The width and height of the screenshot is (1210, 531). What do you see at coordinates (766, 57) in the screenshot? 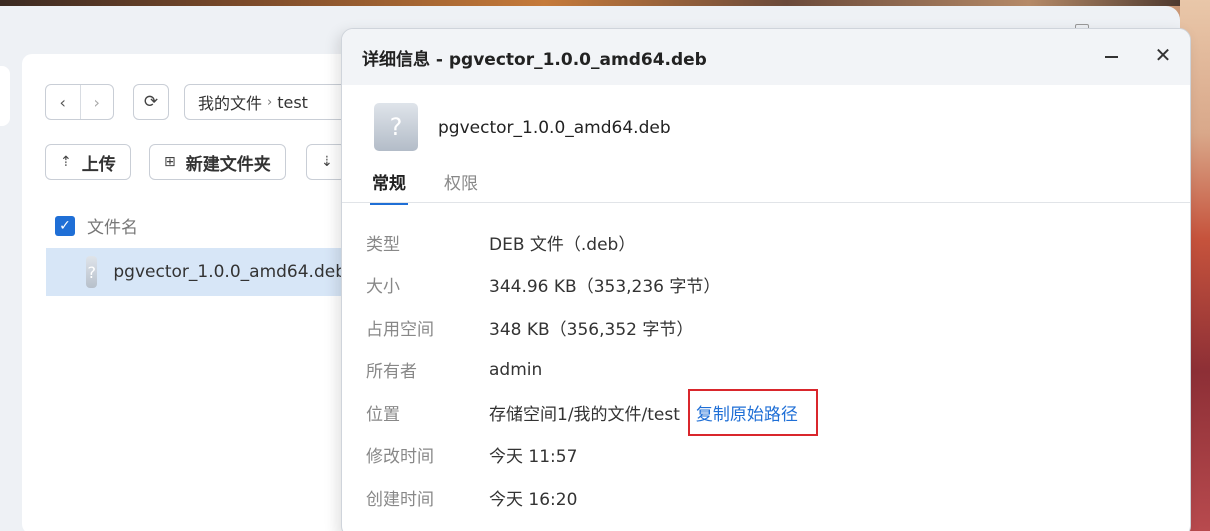
I see `dialog-titlebar: 详细信息 - pgvector_1.0.0_amd64.deb ✕` at bounding box center [766, 57].